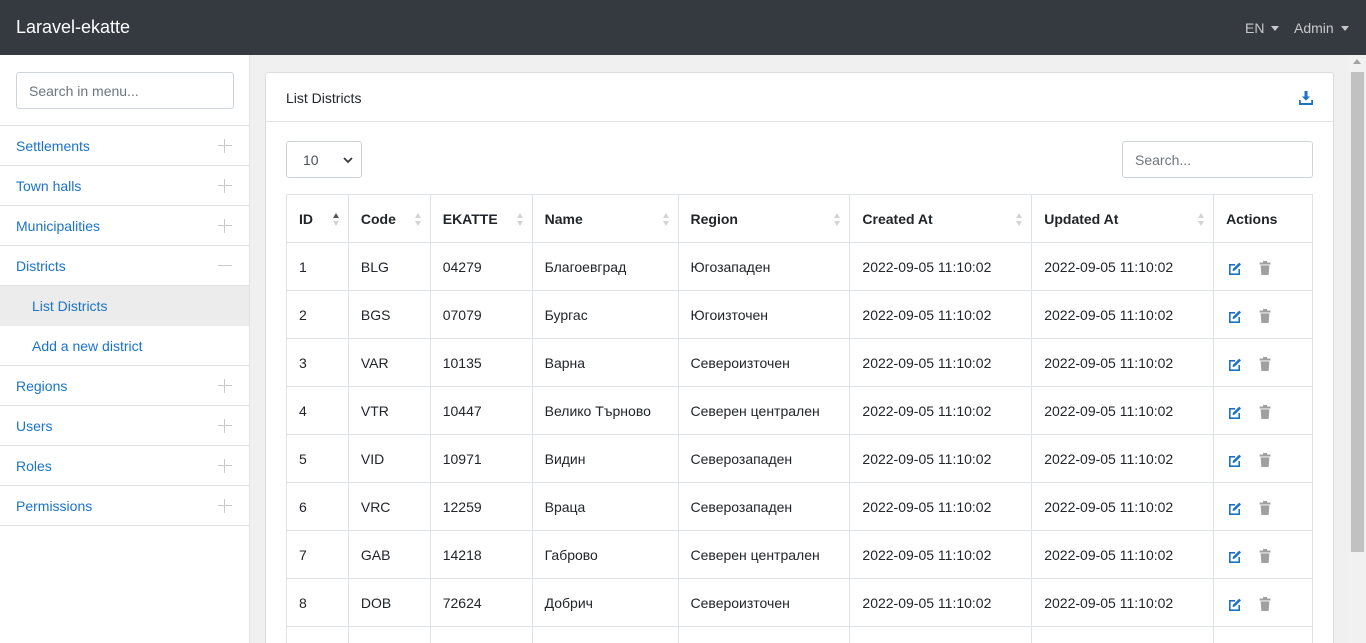 This screenshot has width=1366, height=643. Describe the element at coordinates (53, 145) in the screenshot. I see `sidebar-item-label: Settlements` at that location.